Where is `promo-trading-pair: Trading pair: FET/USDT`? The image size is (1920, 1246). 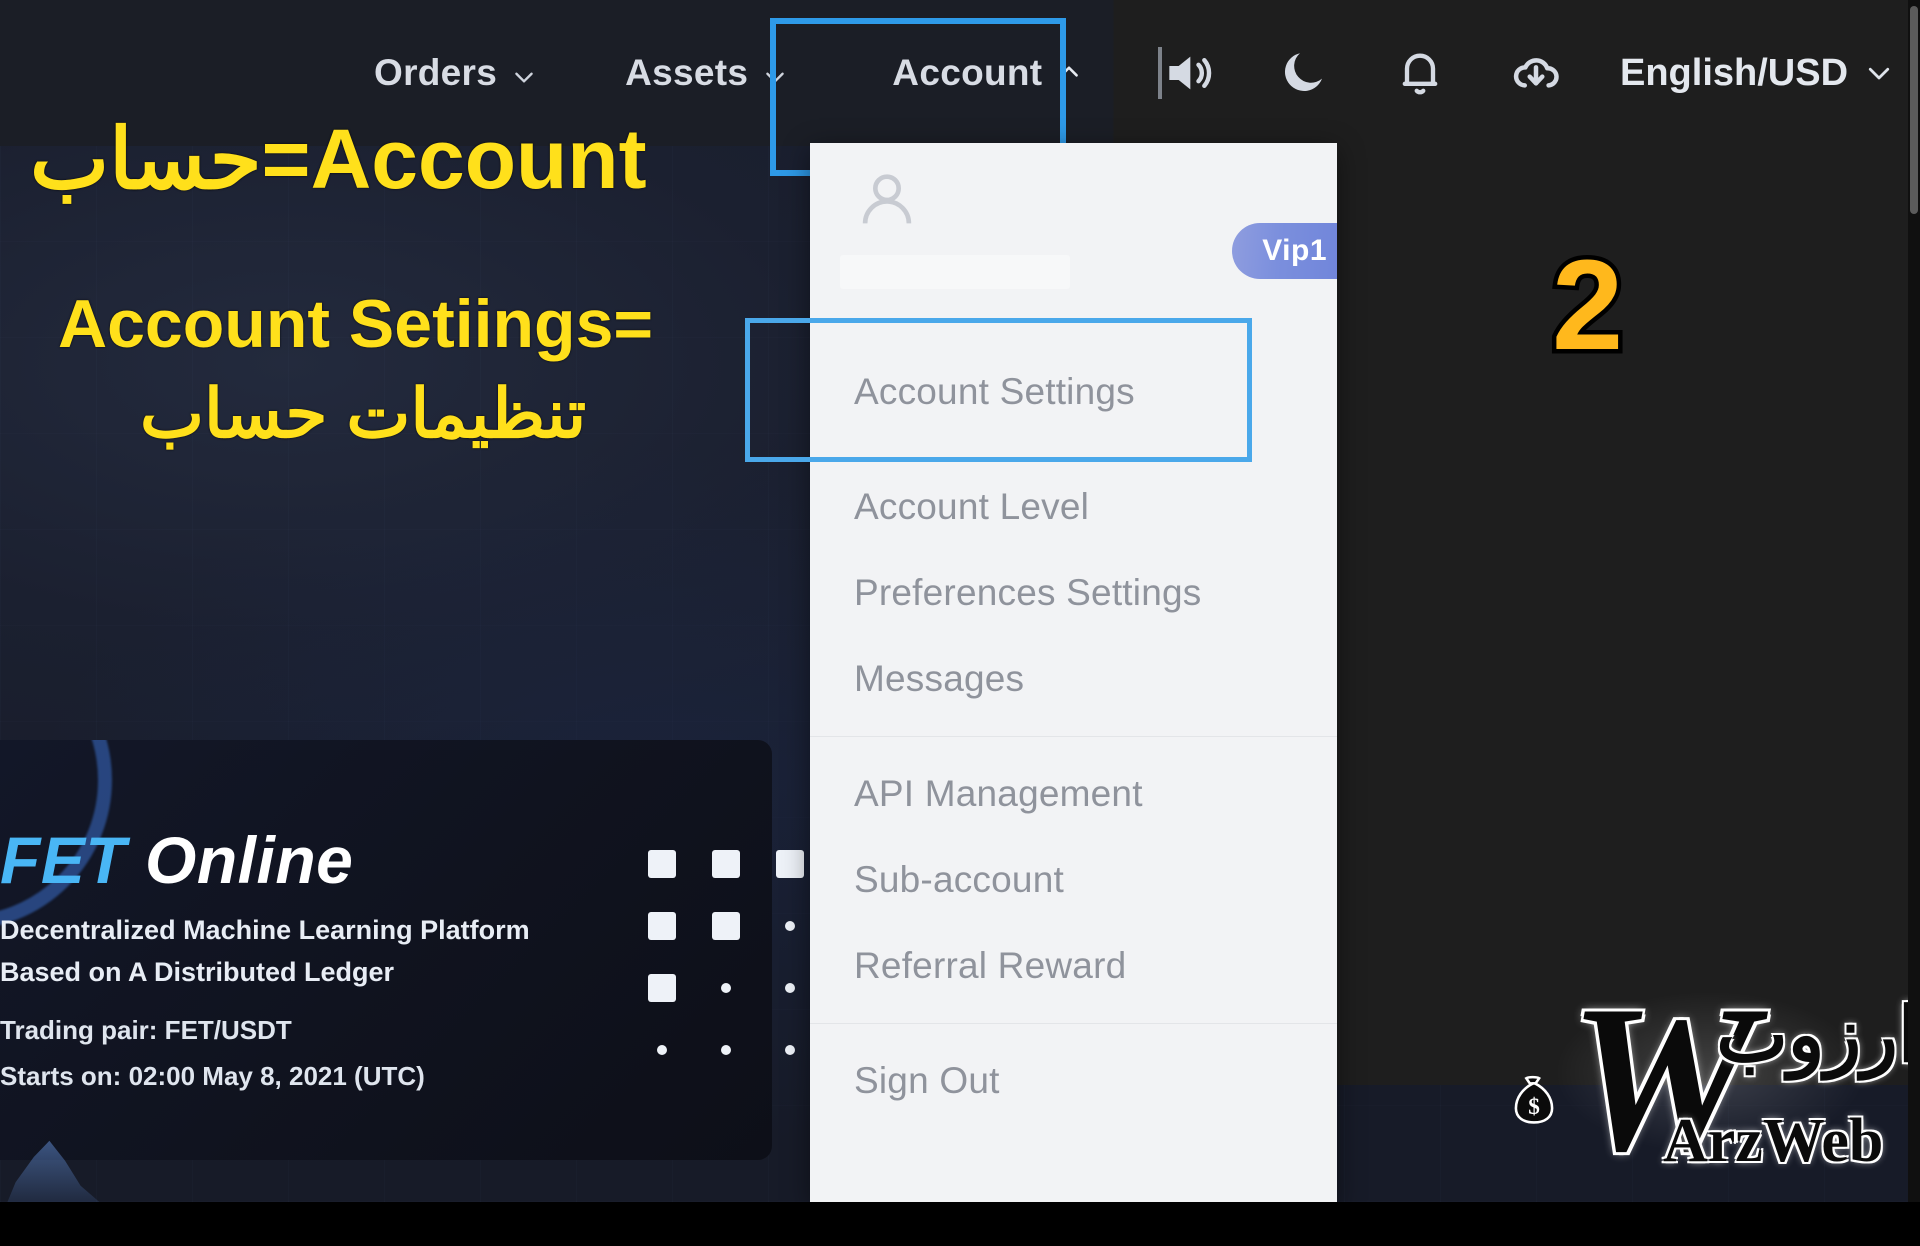
promo-trading-pair: Trading pair: FET/USDT is located at coordinates (146, 1030).